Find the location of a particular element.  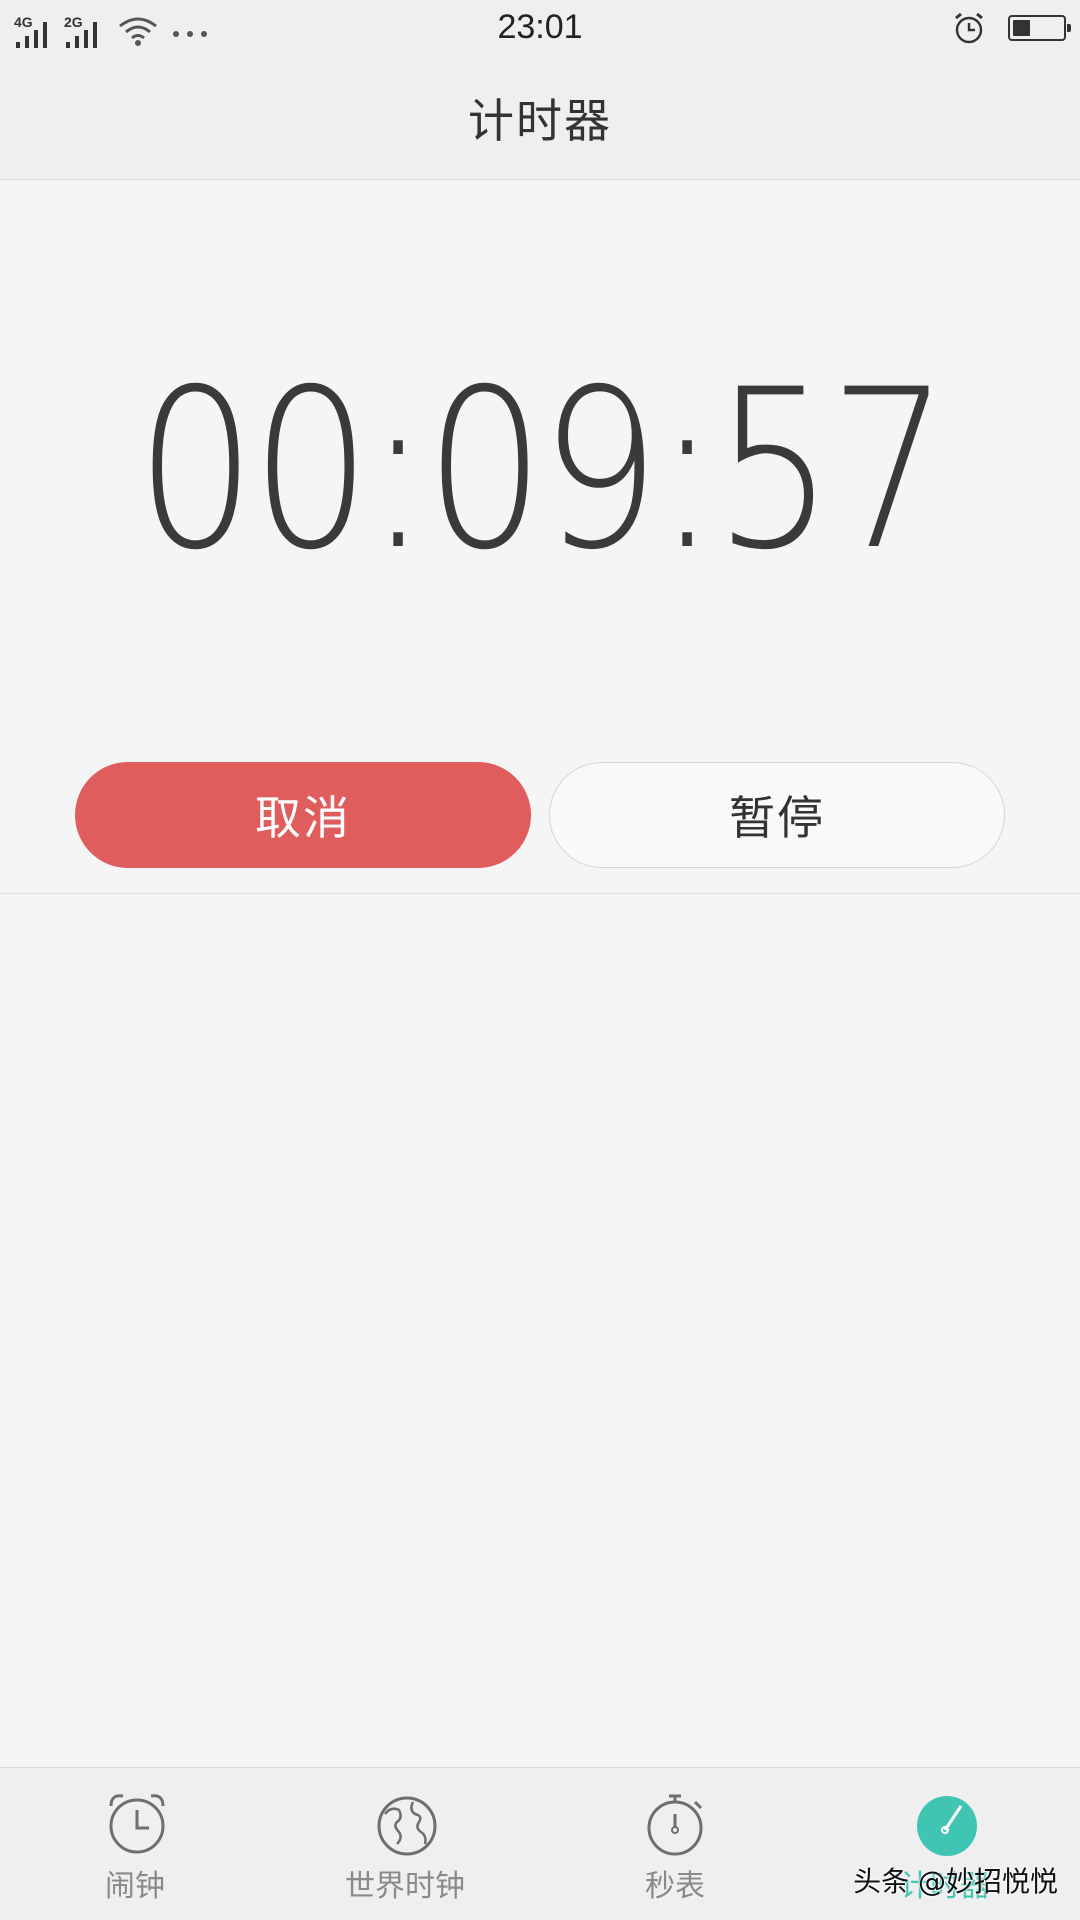

tab-alarm: 闹钟 is located at coordinates (135, 1844).